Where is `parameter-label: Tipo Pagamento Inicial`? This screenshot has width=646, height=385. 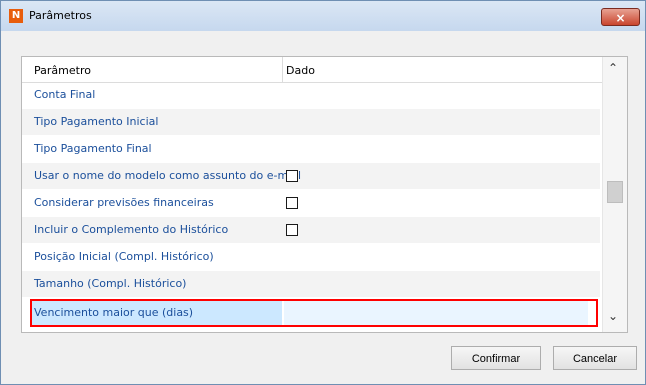
parameter-label: Tipo Pagamento Inicial is located at coordinates (96, 121).